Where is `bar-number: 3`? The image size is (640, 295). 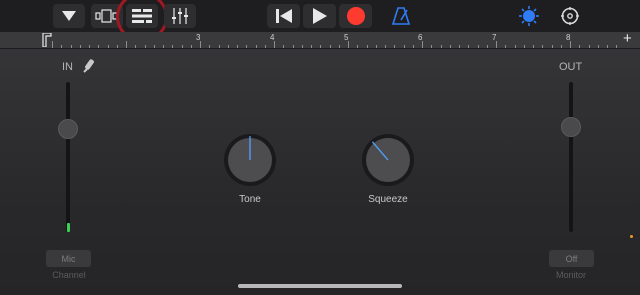 bar-number: 3 is located at coordinates (198, 37).